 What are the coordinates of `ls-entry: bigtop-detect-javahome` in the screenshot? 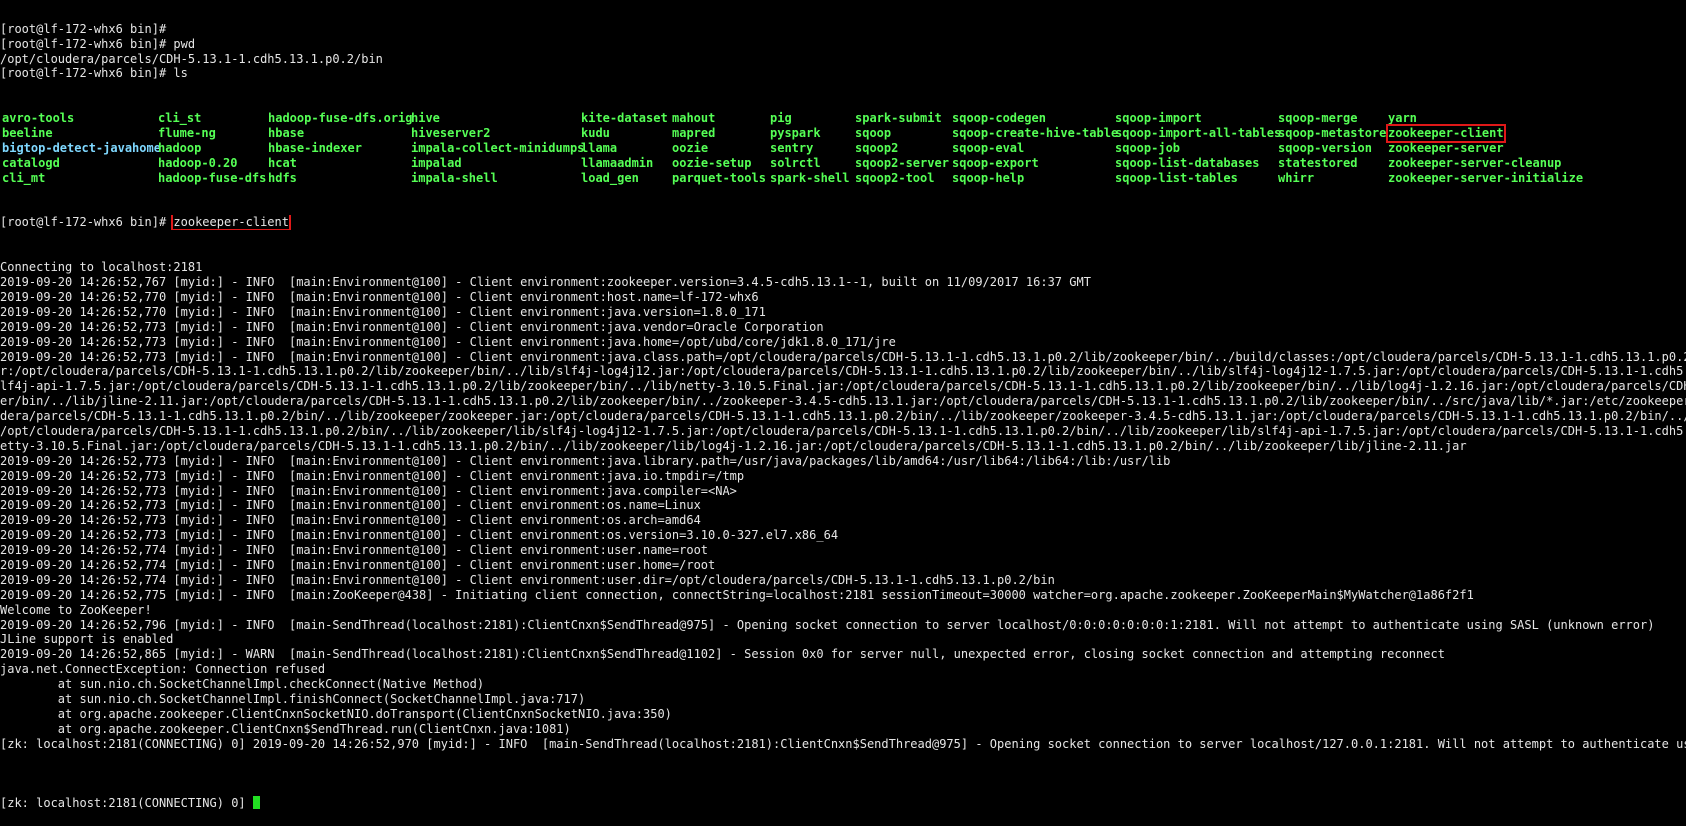 It's located at (81, 147).